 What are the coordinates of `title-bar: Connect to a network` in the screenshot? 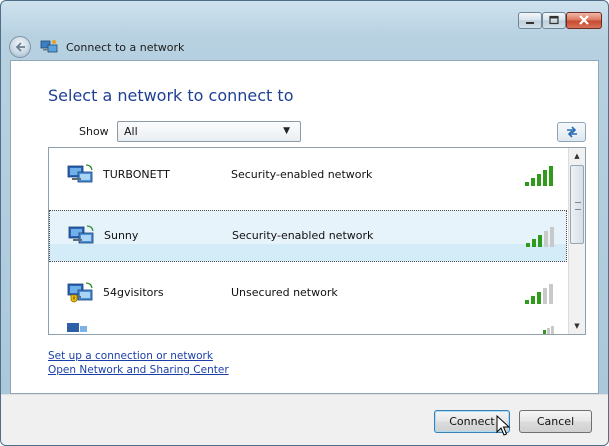 It's located at (304, 30).